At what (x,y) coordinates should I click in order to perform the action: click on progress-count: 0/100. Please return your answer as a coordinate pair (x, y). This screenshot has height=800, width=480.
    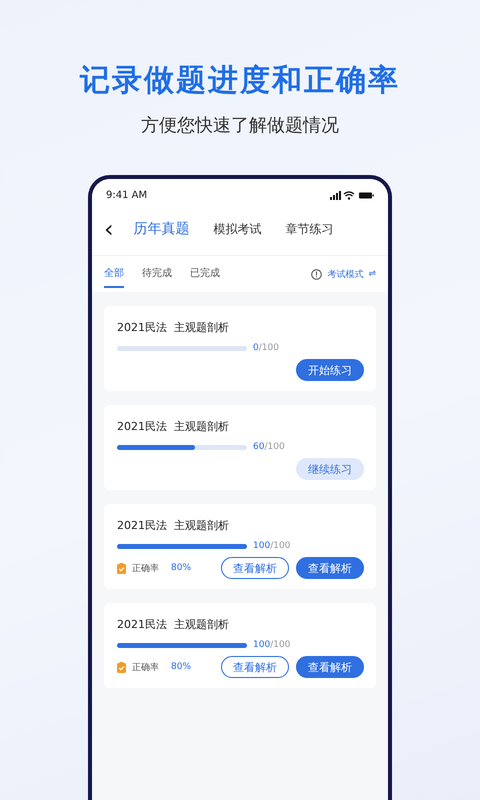
    Looking at the image, I should click on (266, 348).